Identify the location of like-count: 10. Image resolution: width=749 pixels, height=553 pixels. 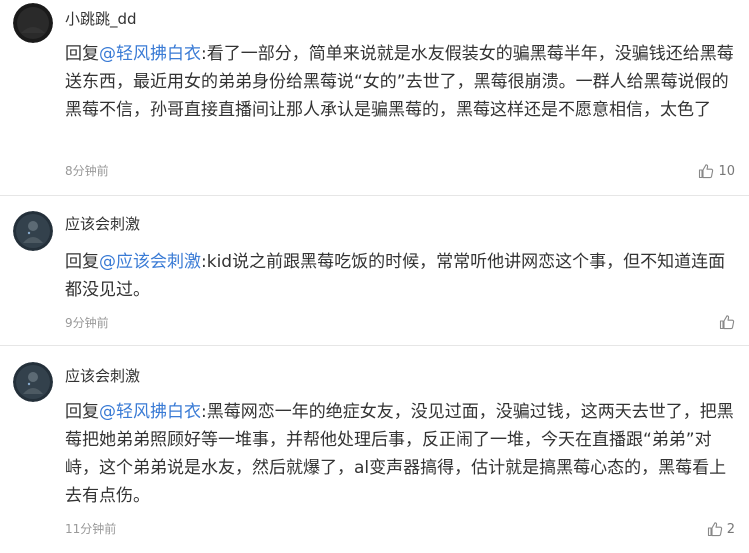
(726, 171).